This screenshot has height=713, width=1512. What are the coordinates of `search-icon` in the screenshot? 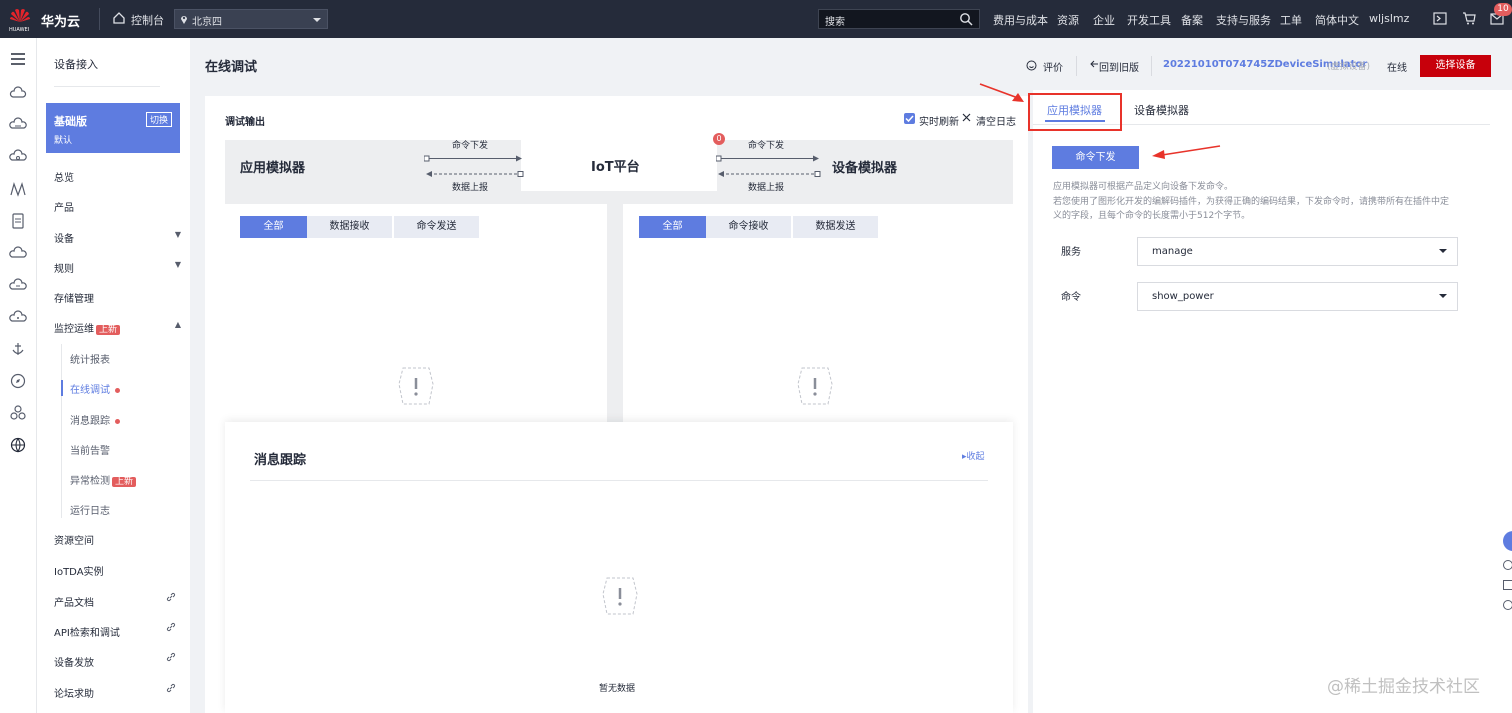 It's located at (966, 19).